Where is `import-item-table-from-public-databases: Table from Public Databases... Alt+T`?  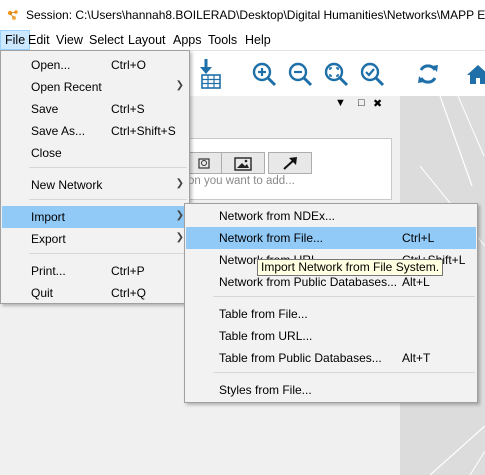
import-item-table-from-public-databases: Table from Public Databases... Alt+T is located at coordinates (331, 358).